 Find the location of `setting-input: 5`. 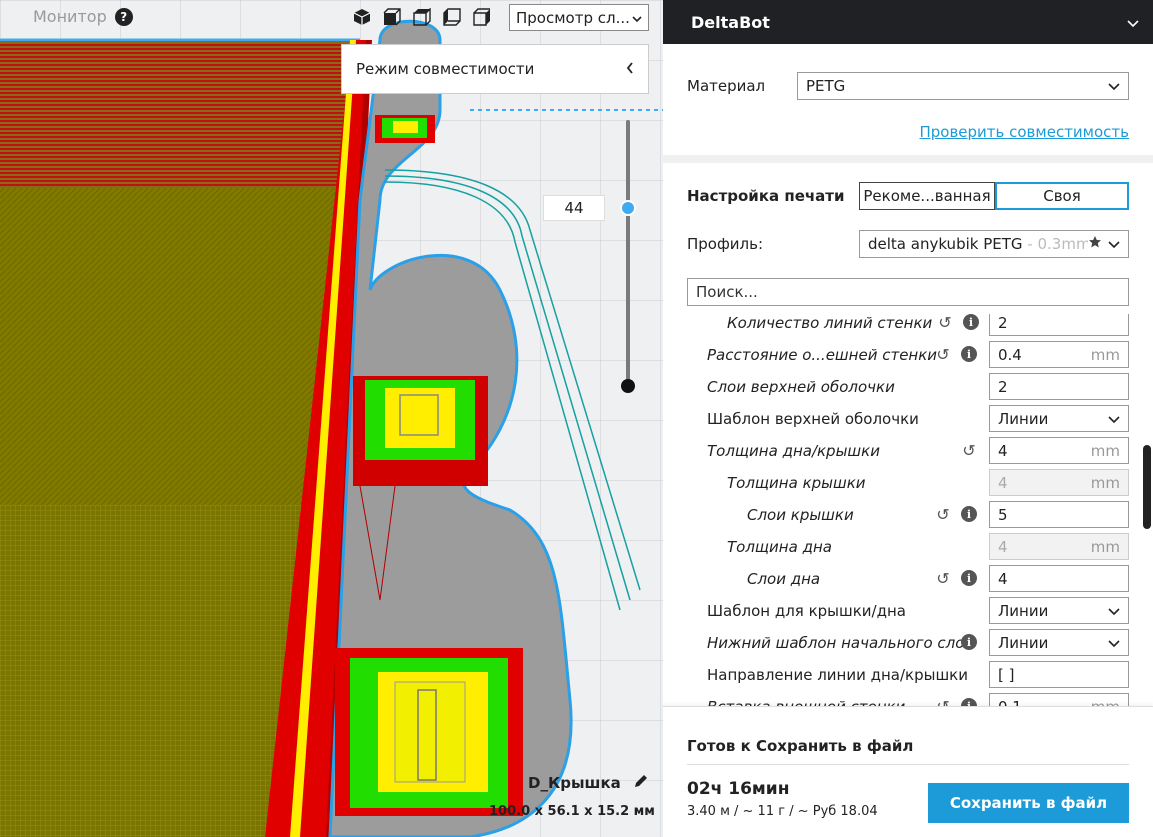

setting-input: 5 is located at coordinates (1059, 514).